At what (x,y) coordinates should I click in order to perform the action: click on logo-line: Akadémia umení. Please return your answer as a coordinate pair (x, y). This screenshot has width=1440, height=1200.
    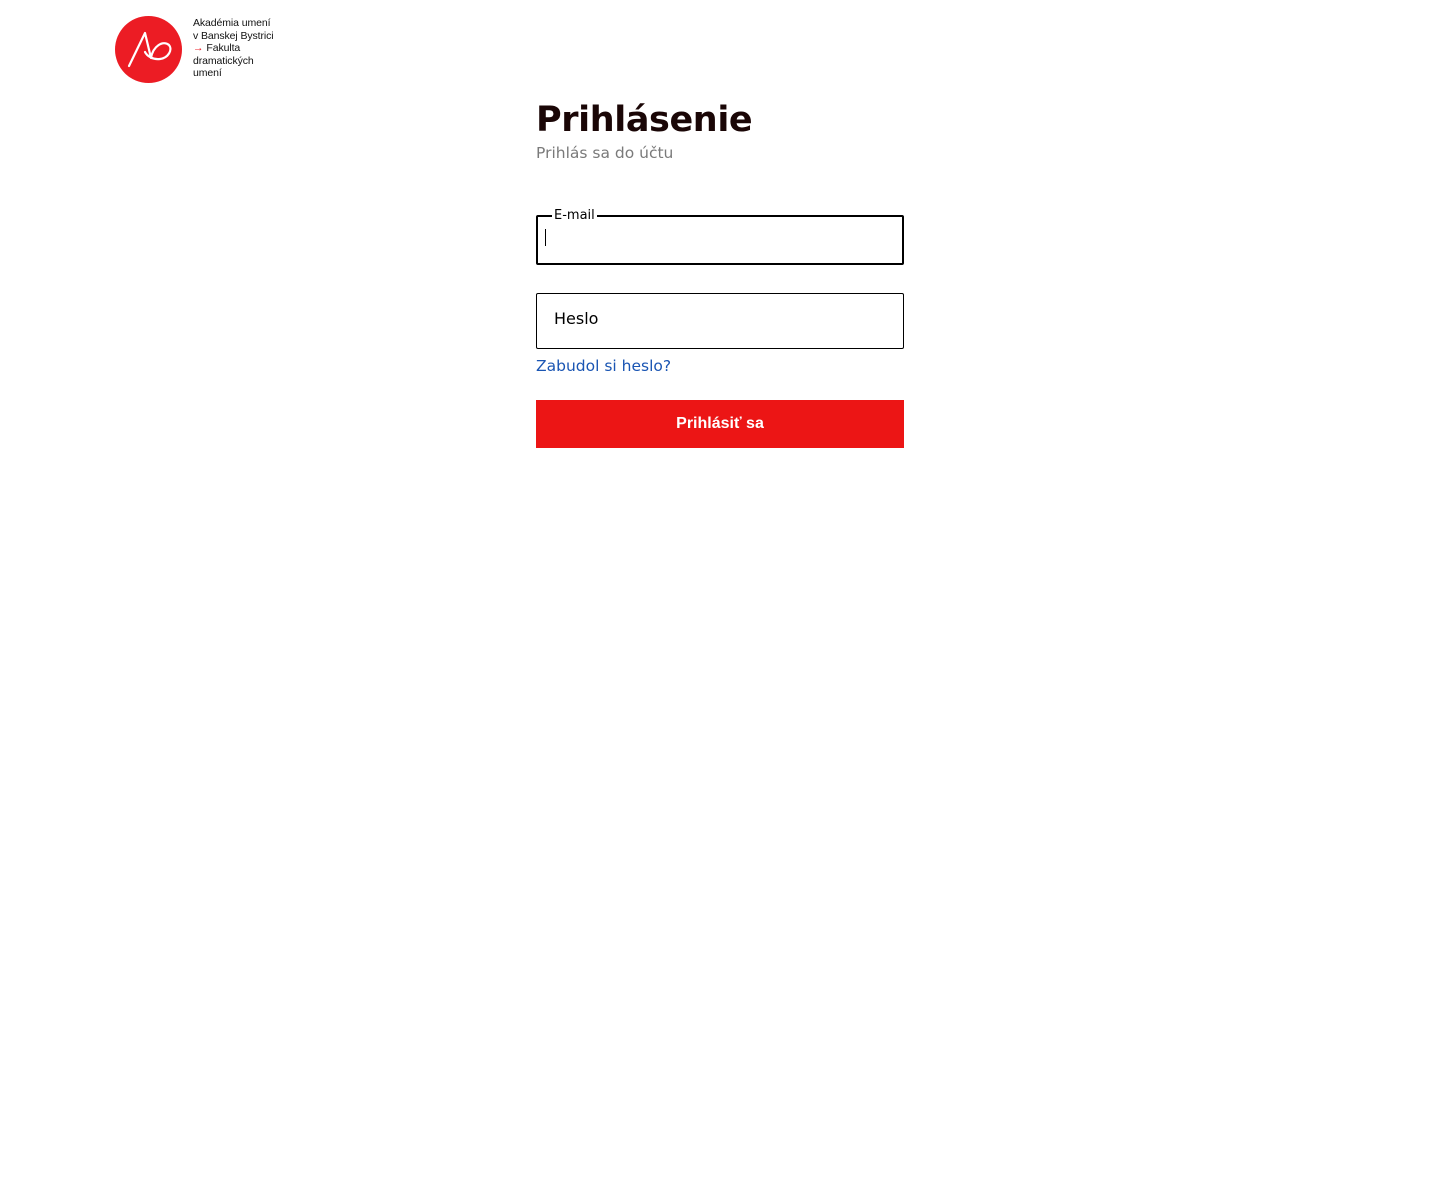
    Looking at the image, I should click on (232, 23).